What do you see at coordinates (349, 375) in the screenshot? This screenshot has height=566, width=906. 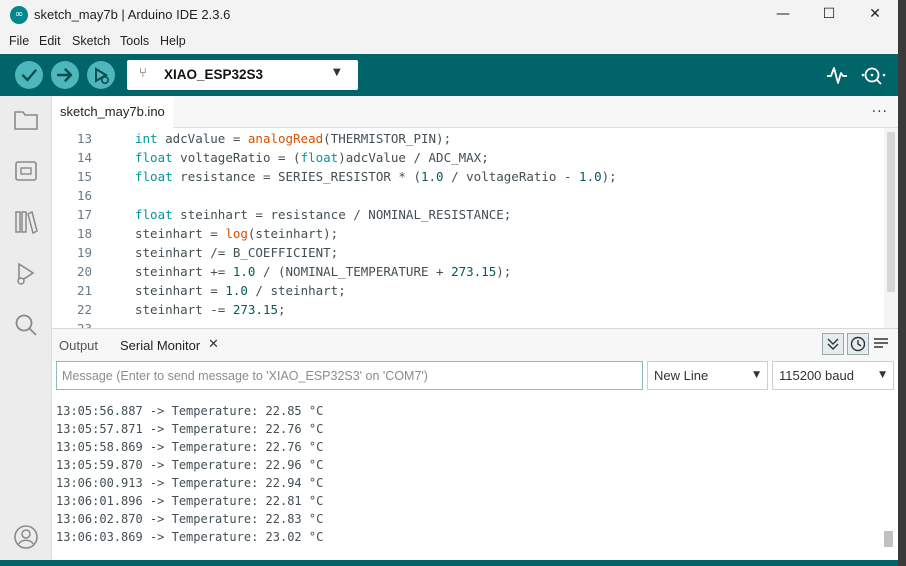 I see `serial-message-input` at bounding box center [349, 375].